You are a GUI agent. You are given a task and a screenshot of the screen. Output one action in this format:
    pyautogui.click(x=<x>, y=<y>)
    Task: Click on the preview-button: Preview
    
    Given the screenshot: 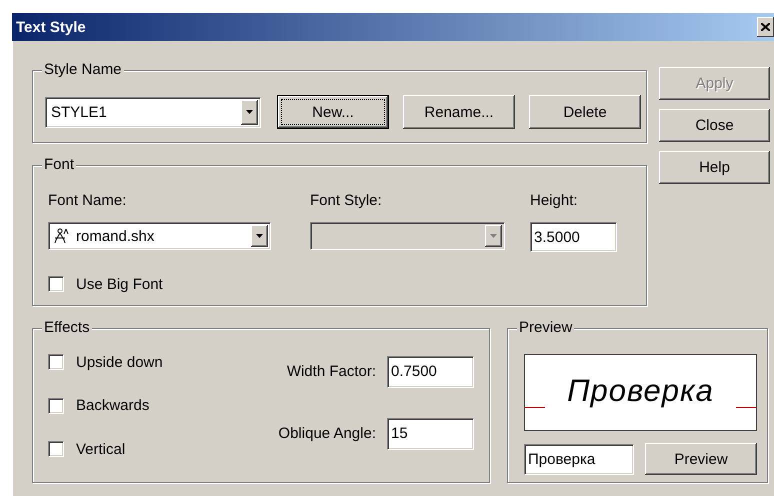 What is the action you would take?
    pyautogui.click(x=701, y=459)
    